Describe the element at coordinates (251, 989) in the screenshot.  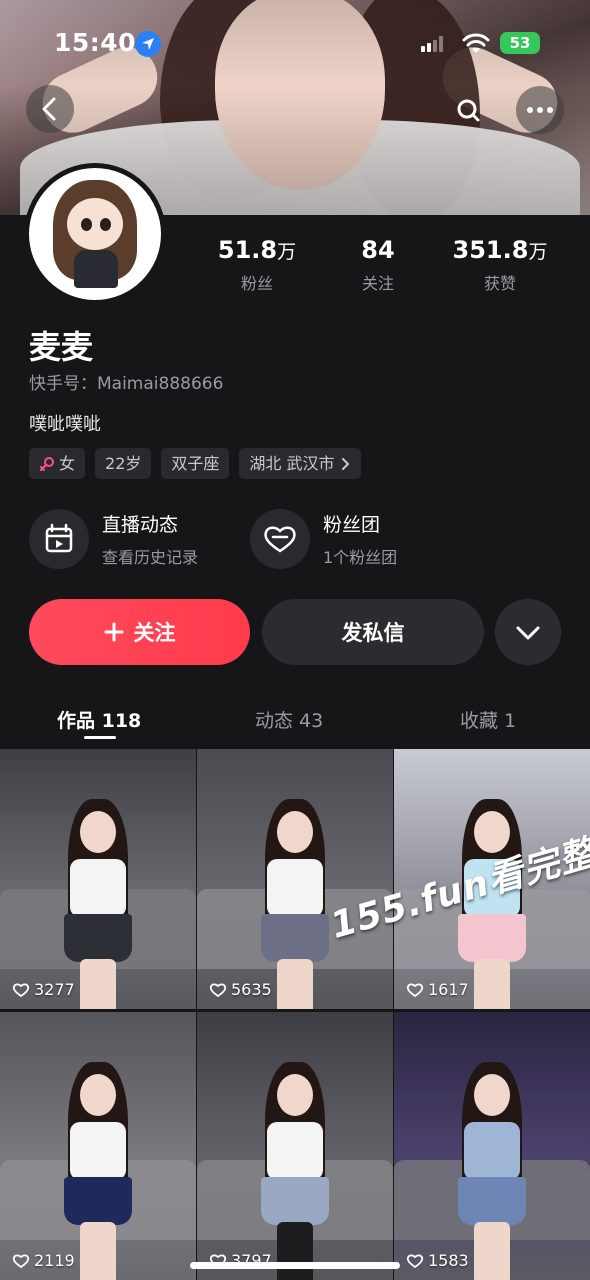
I see `like-count-value: 5635` at that location.